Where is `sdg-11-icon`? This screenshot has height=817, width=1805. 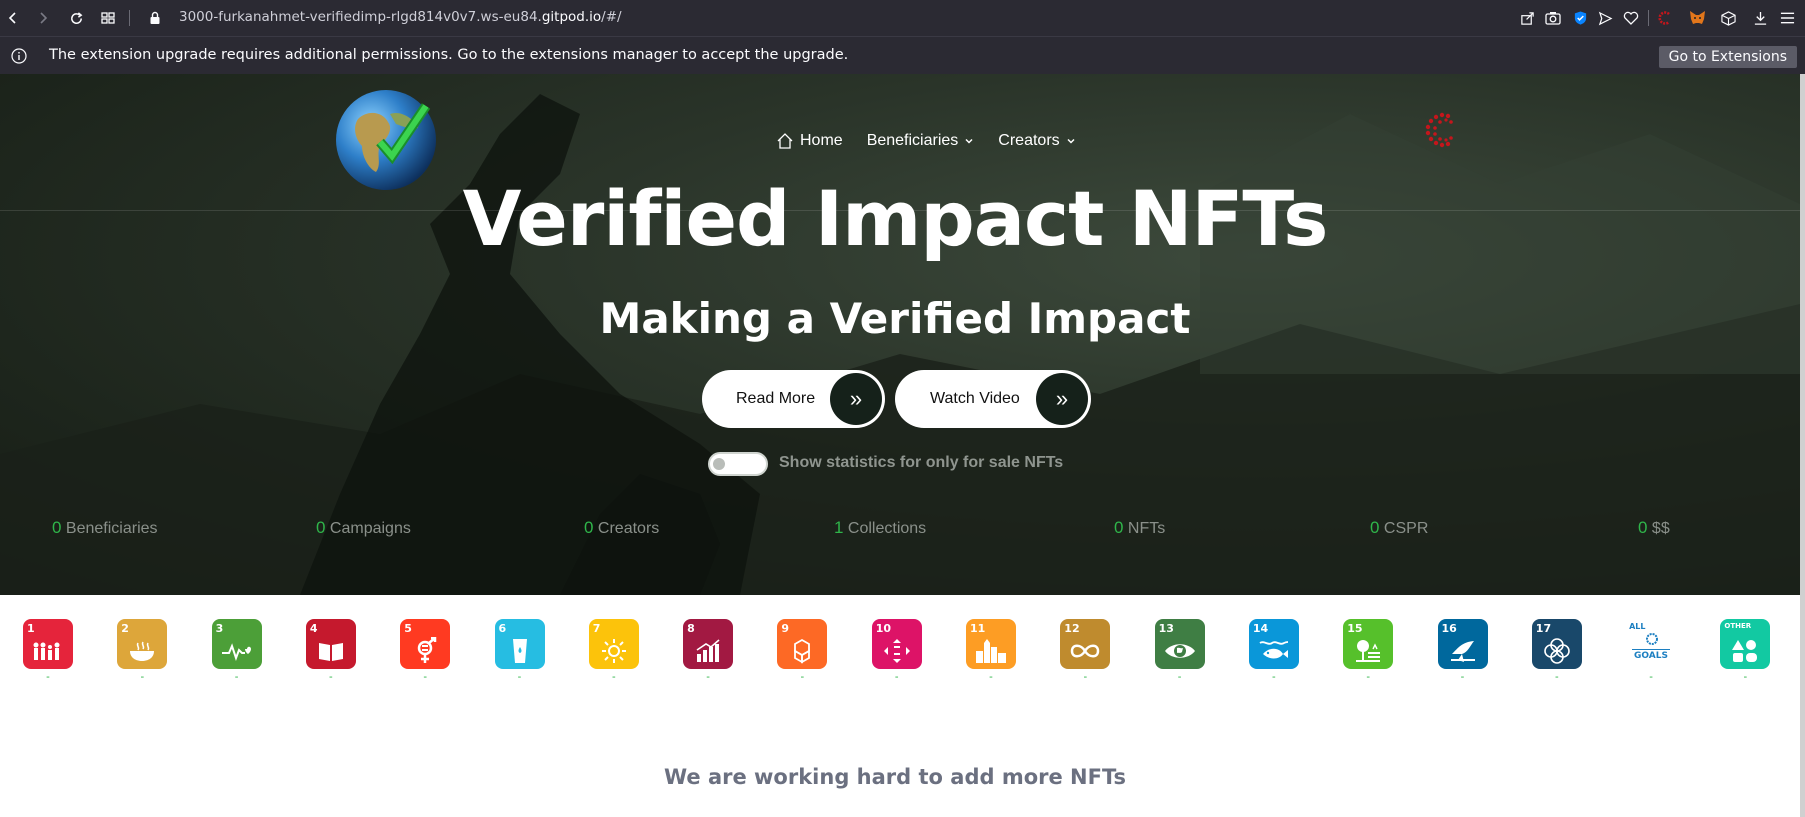 sdg-11-icon is located at coordinates (991, 651).